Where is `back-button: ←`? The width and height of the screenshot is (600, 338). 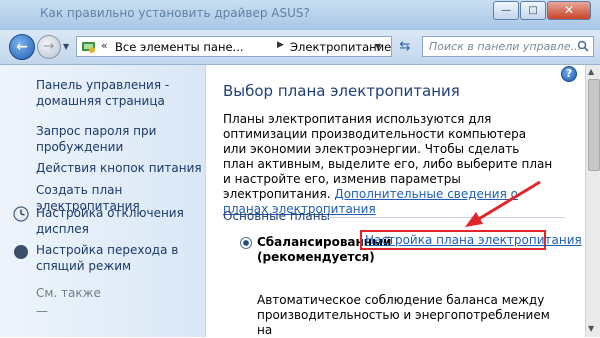 back-button: ← is located at coordinates (22, 47).